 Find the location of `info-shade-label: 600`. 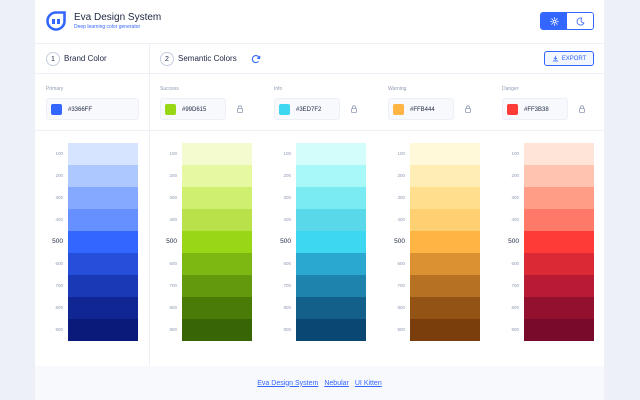

info-shade-label: 600 is located at coordinates (287, 263).